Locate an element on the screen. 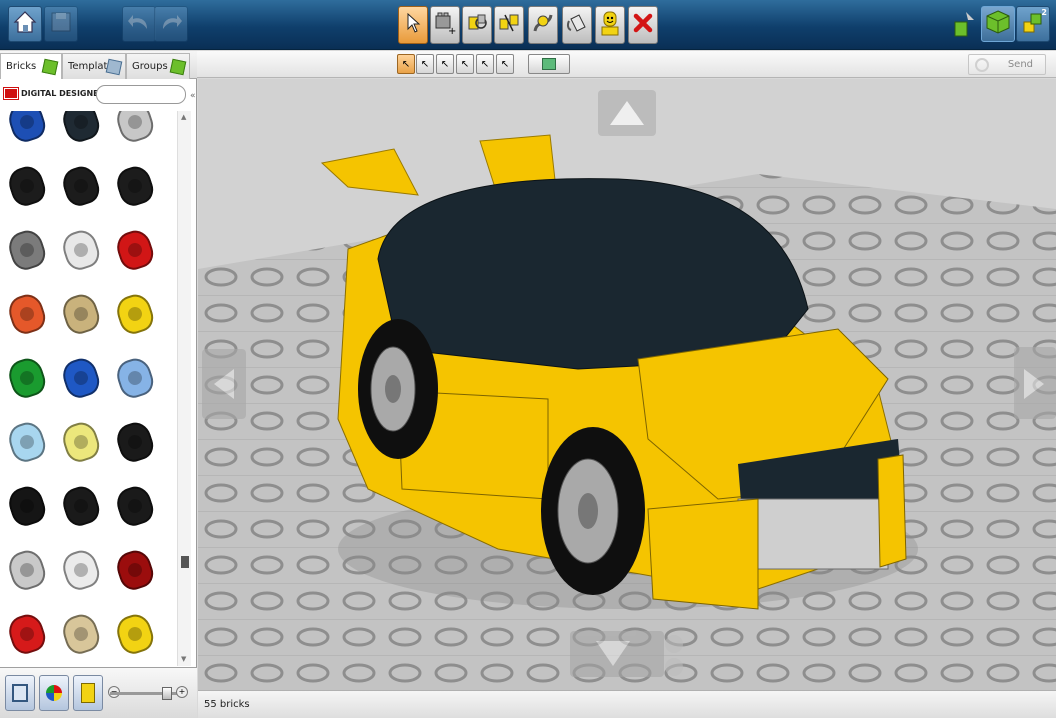 Image resolution: width=1056 pixels, height=718 pixels. paint-bucket-icon is located at coordinates (577, 25).